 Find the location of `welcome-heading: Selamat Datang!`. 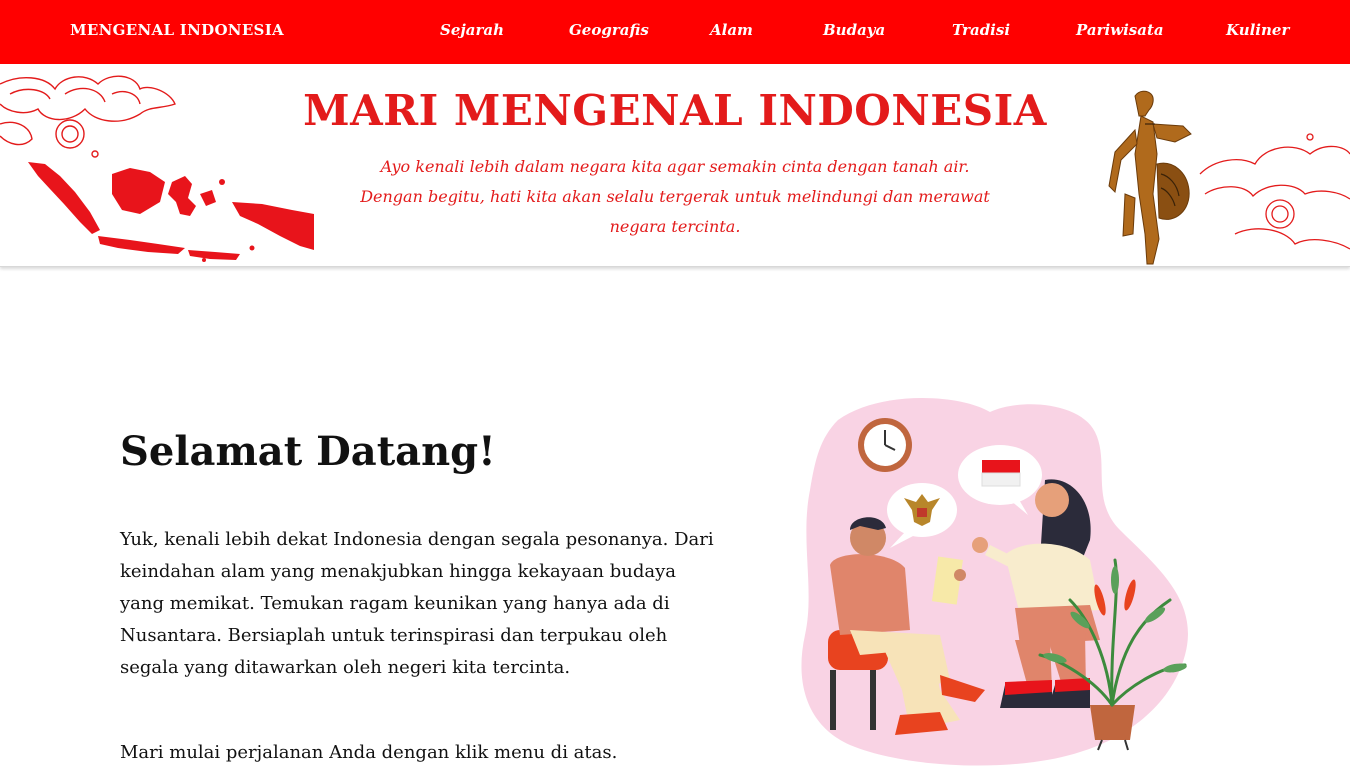

welcome-heading: Selamat Datang! is located at coordinates (308, 451).